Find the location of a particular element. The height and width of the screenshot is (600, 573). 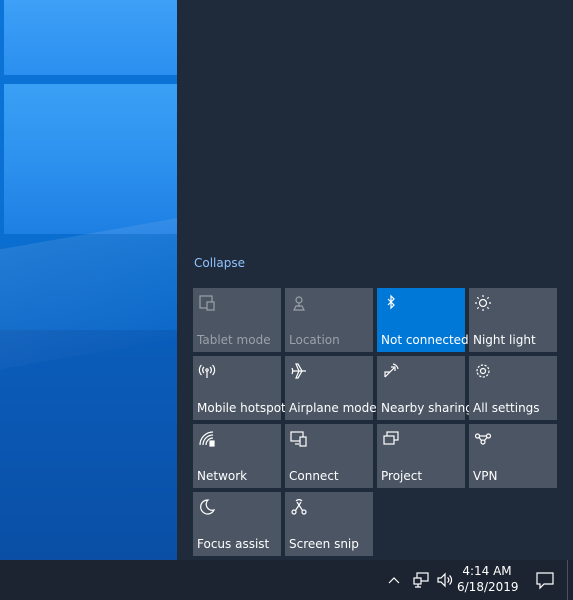

tile-label: Location is located at coordinates (314, 340).